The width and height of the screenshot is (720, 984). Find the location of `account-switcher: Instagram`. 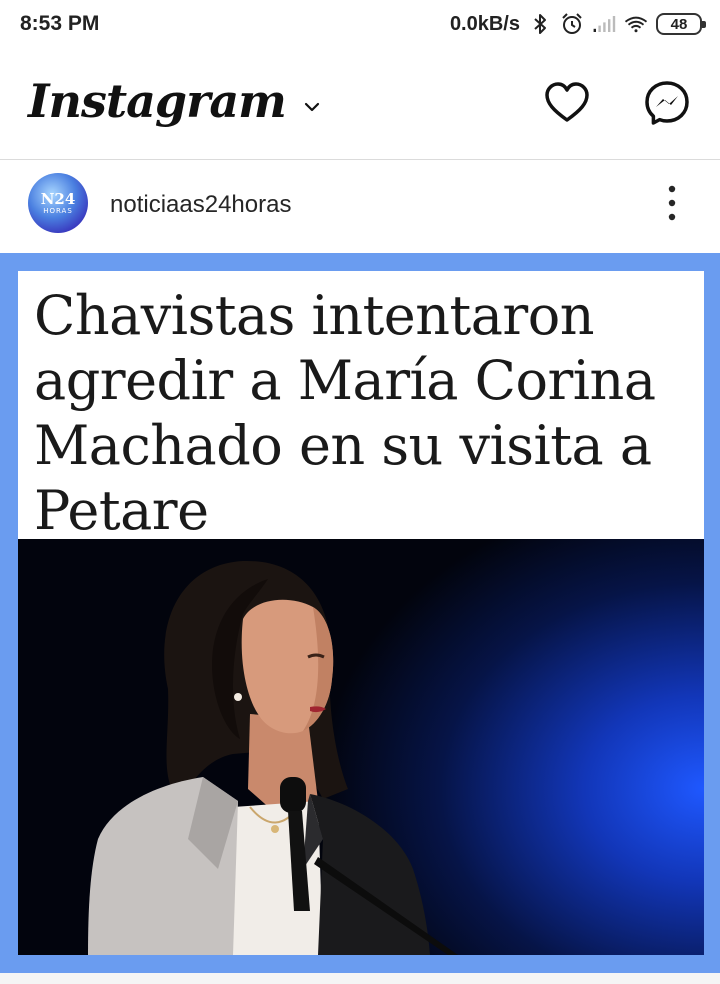

account-switcher: Instagram is located at coordinates (176, 101).